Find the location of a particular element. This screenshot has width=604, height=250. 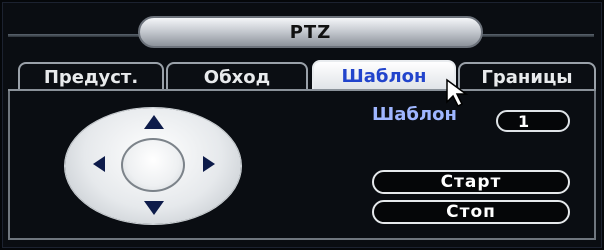

tab-presets: Предуст. is located at coordinates (91, 76).